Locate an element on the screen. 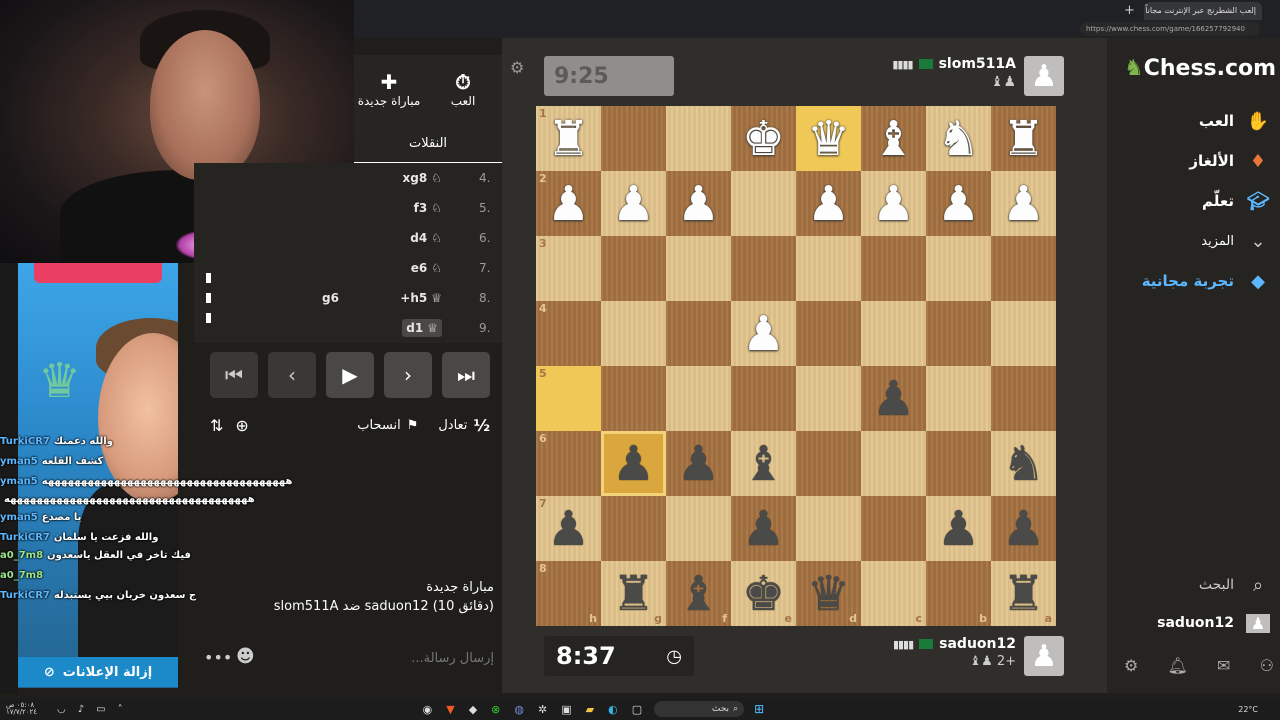  board-square: b is located at coordinates (958, 593).